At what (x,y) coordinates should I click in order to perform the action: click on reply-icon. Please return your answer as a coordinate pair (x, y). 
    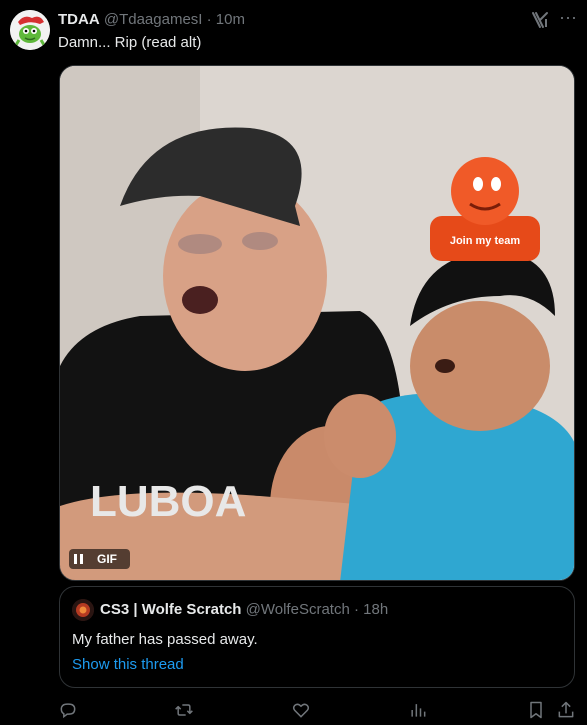
    Looking at the image, I should click on (68, 710).